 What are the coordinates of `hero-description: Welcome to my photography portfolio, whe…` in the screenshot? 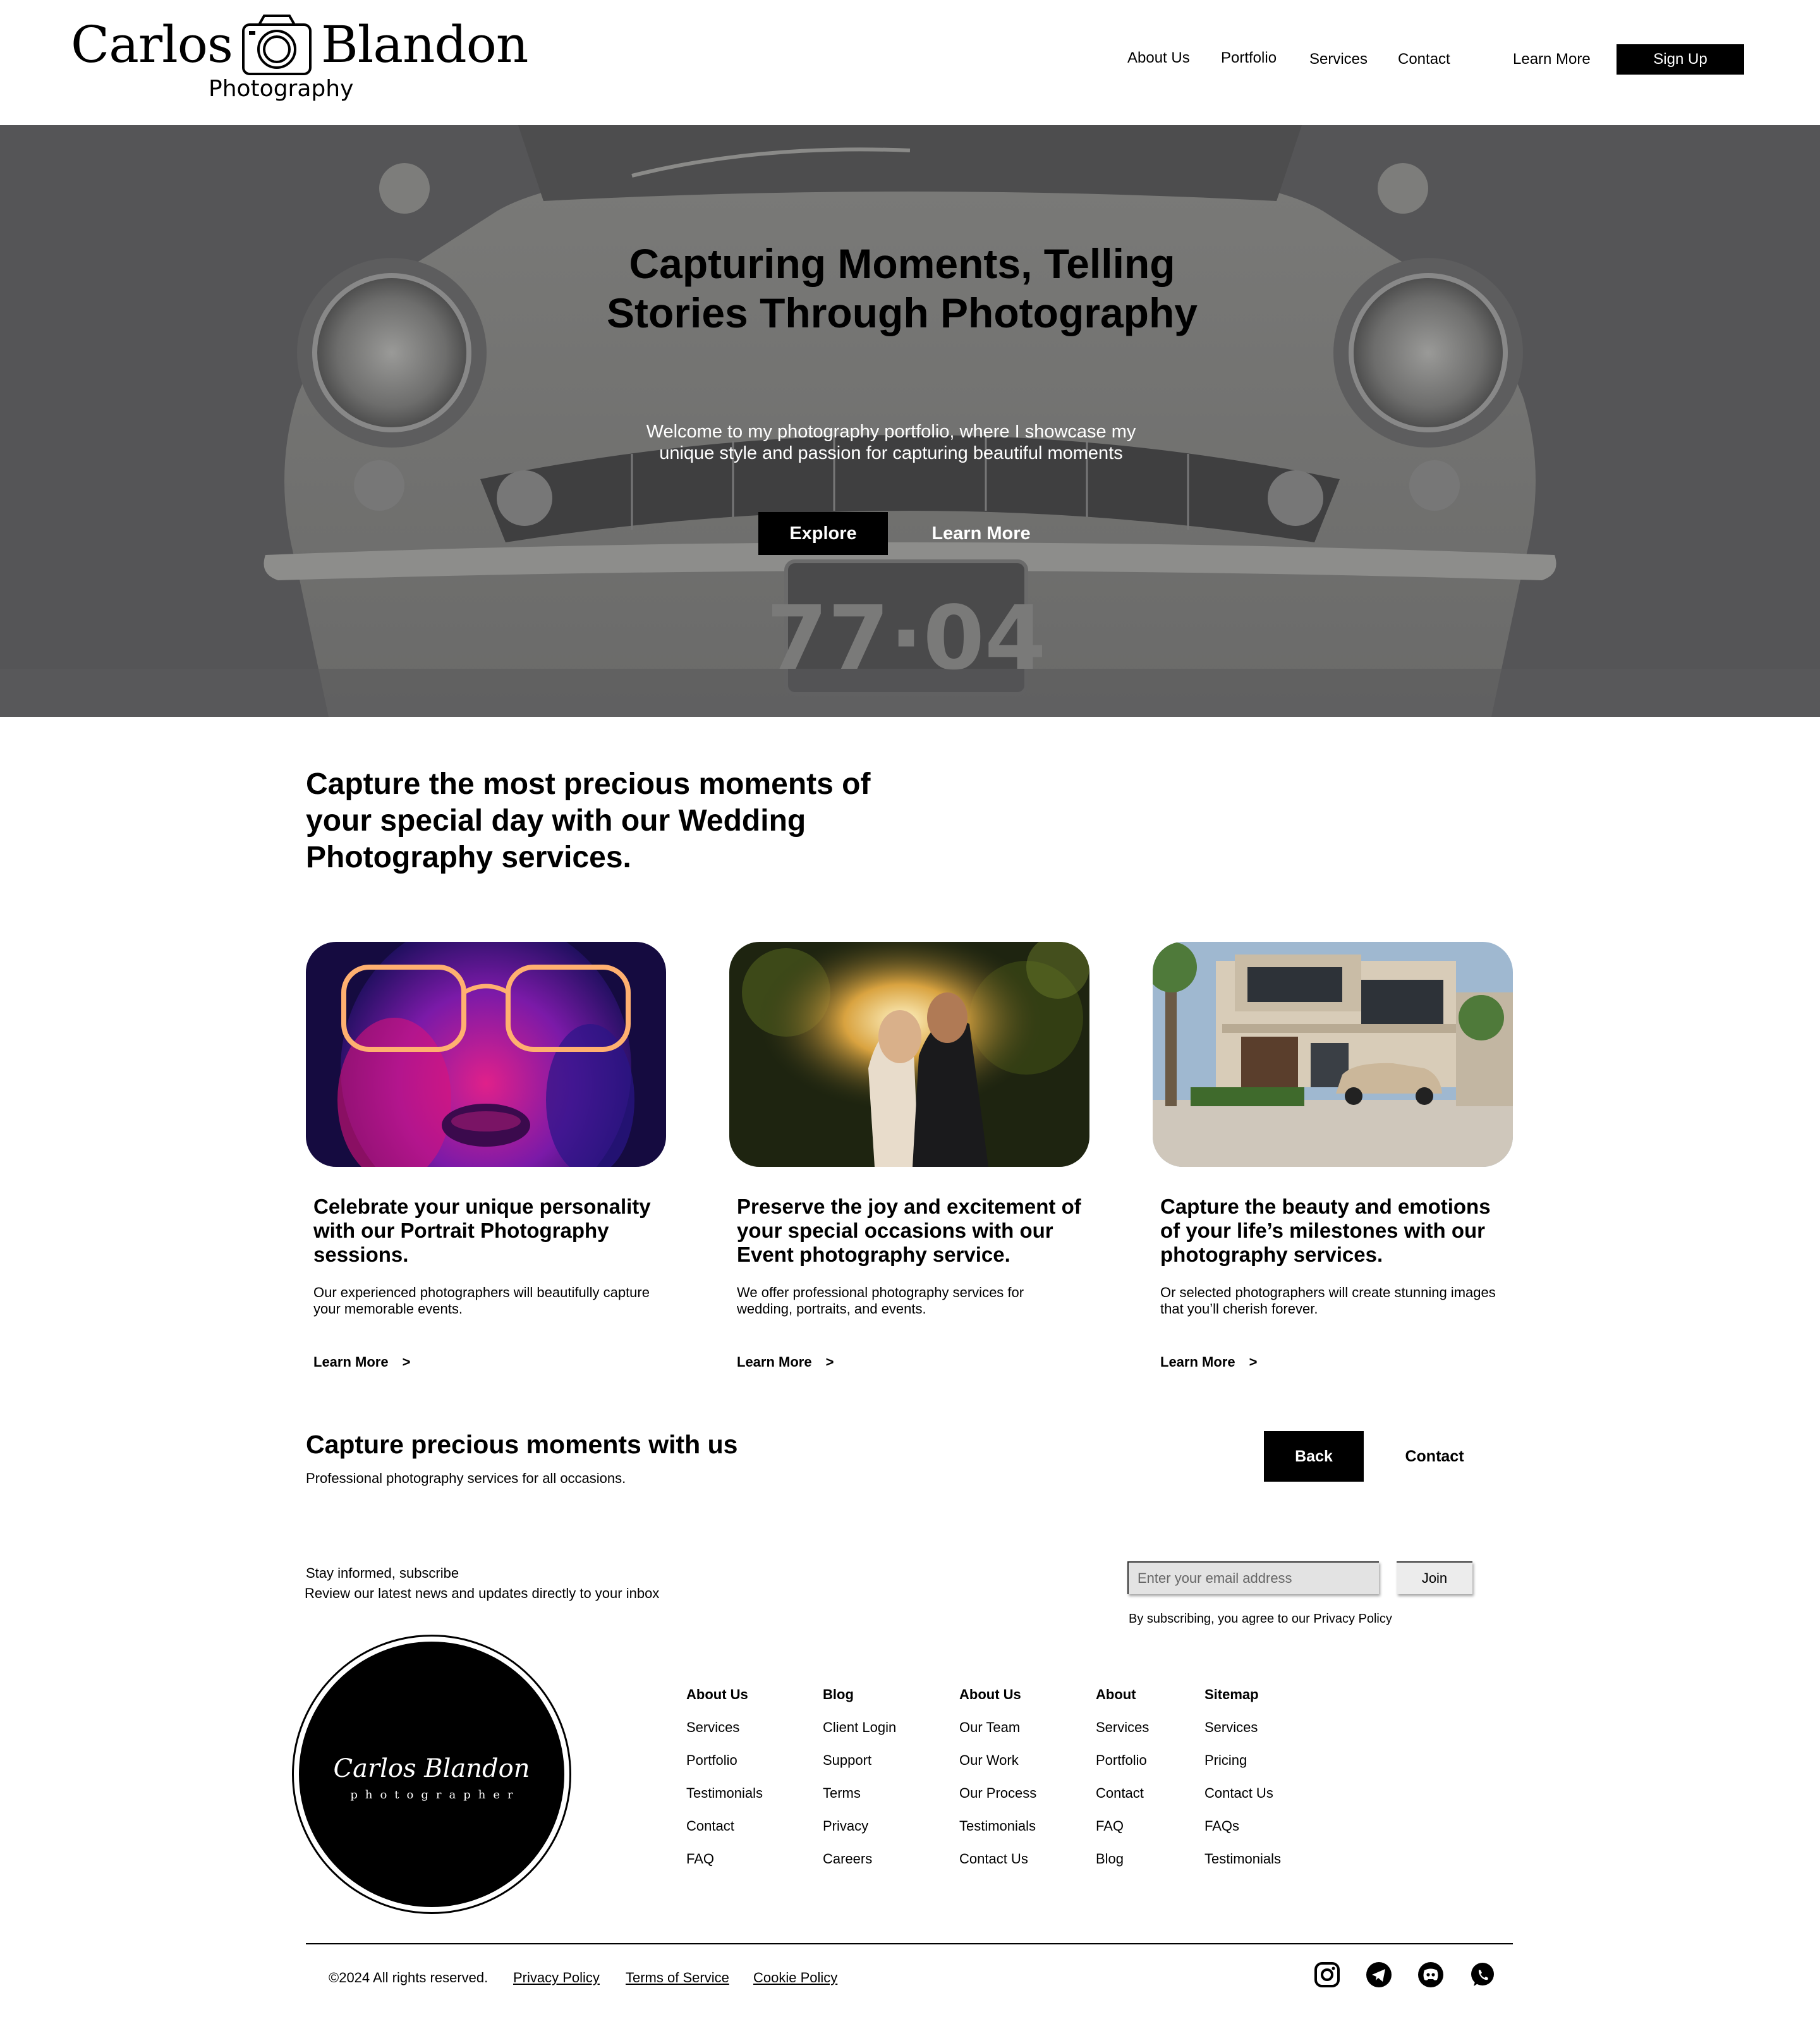 It's located at (891, 442).